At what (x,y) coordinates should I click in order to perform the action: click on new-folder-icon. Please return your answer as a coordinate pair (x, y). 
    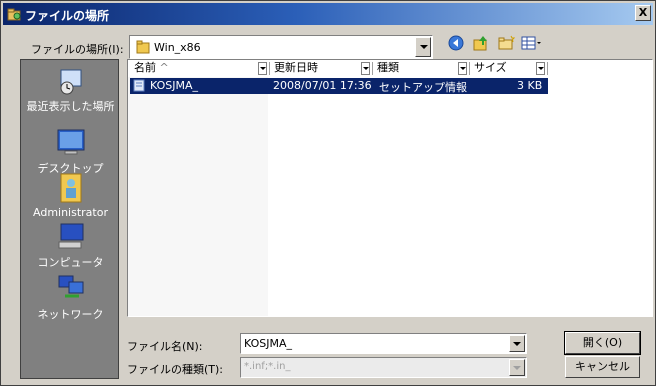
    Looking at the image, I should click on (507, 44).